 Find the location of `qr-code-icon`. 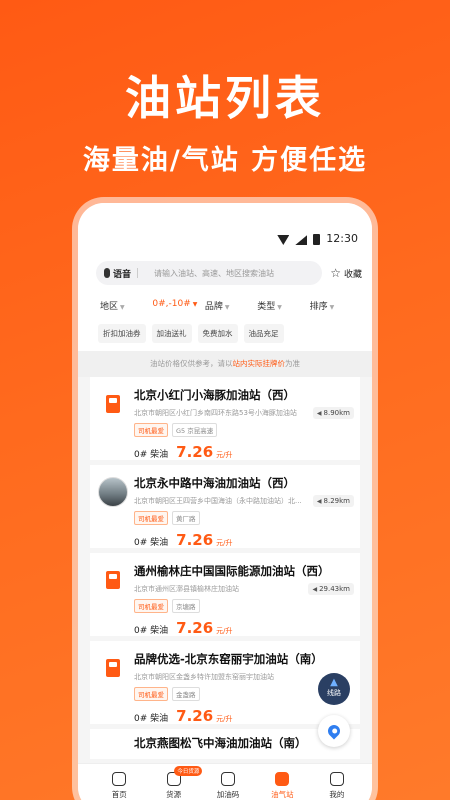

qr-code-icon is located at coordinates (228, 779).